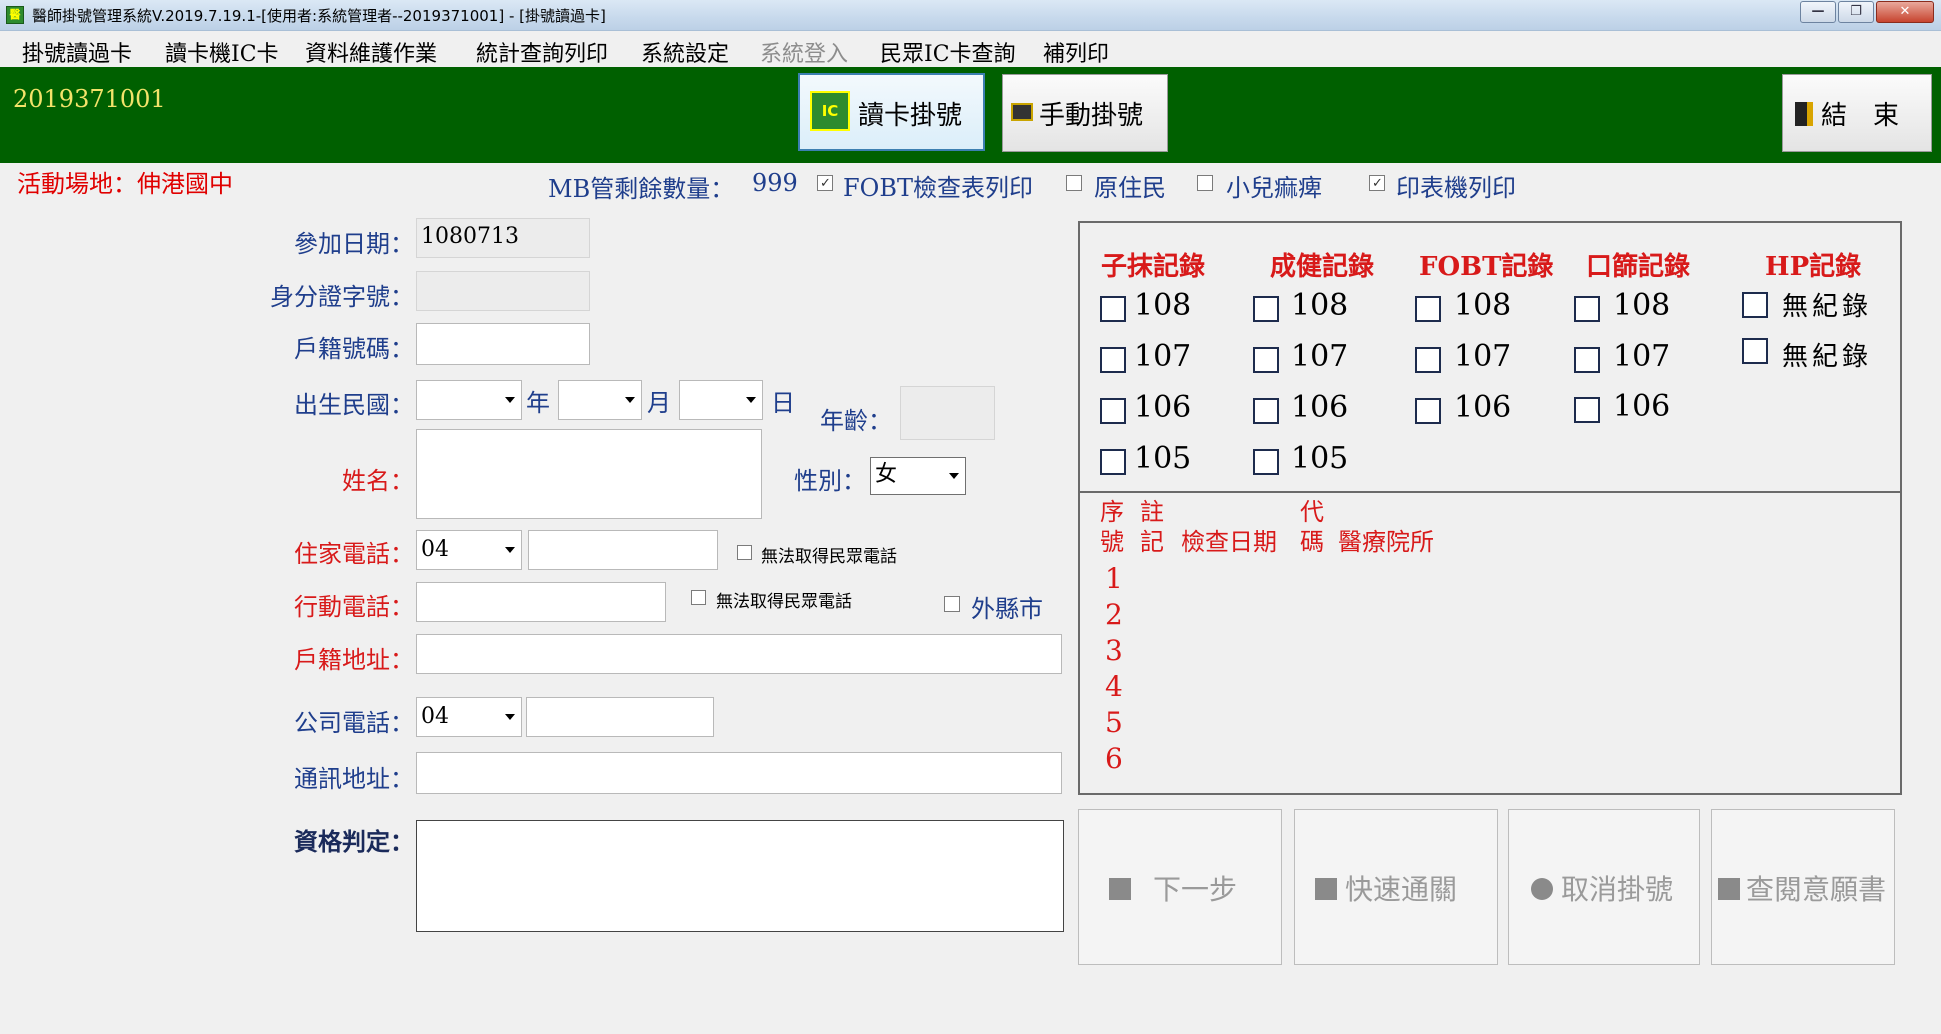  Describe the element at coordinates (1007, 609) in the screenshot. I see `out-of-county-label: 外縣市` at that location.